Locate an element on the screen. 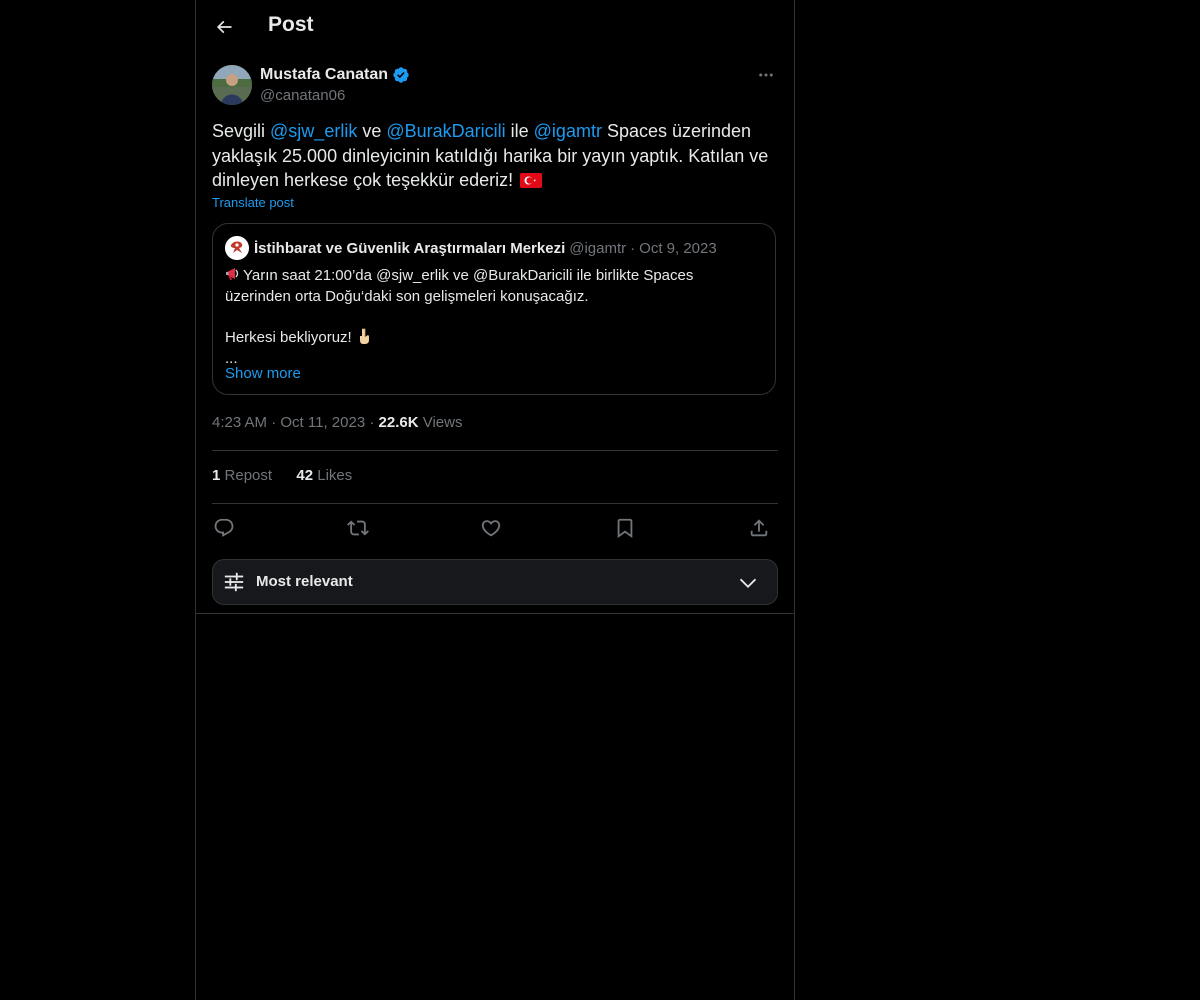 The image size is (1200, 1000). sliders-icon is located at coordinates (234, 582).